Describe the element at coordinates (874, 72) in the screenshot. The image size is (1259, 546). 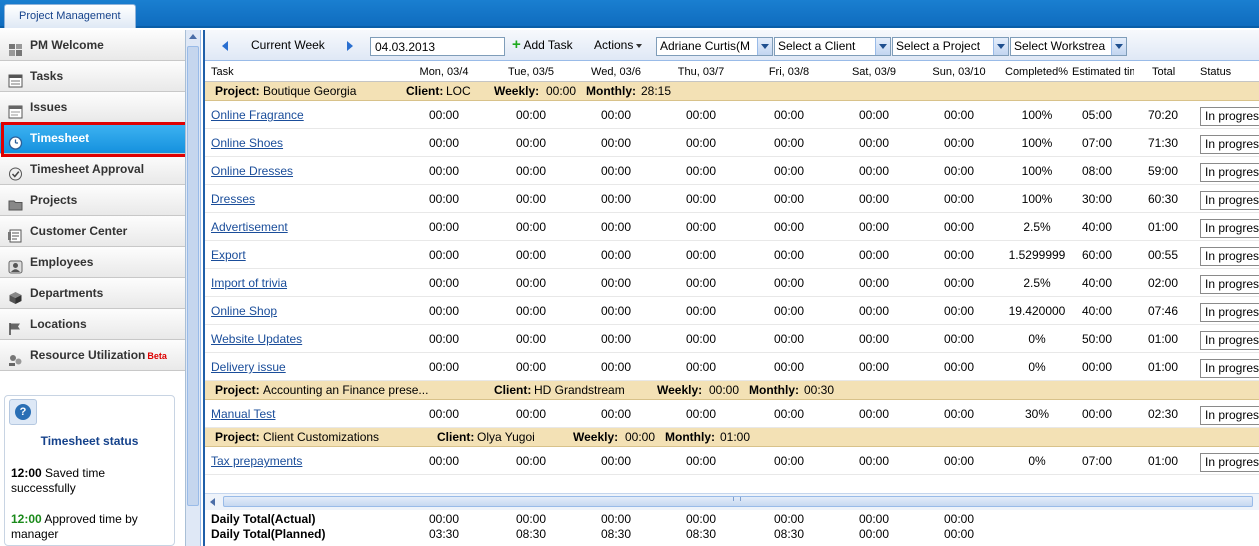
I see `sat-column-header: Sat, 03/9` at that location.